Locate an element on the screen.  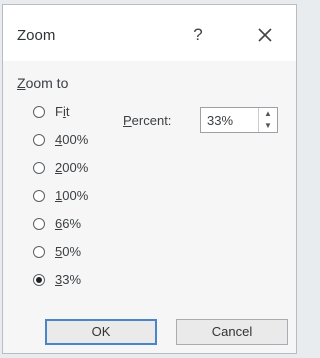
option-66: 66% is located at coordinates (88, 225).